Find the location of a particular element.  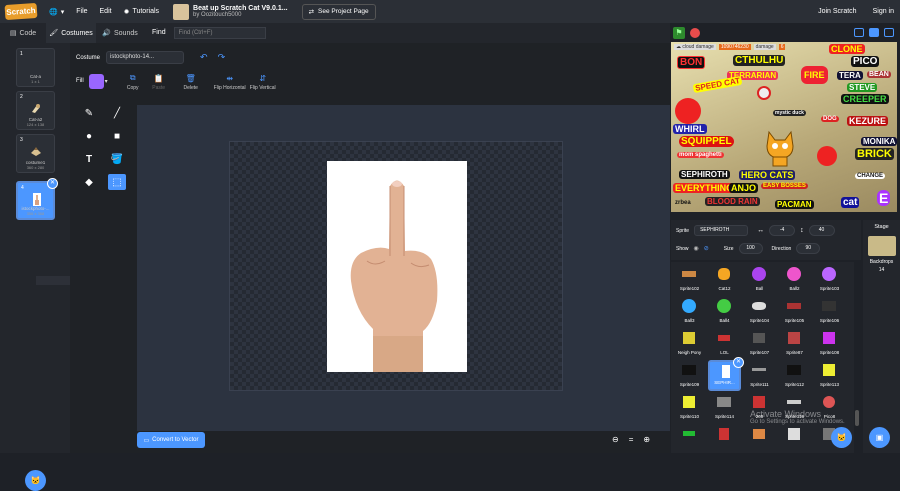

sprite-tile: Ball is located at coordinates (759, 279).